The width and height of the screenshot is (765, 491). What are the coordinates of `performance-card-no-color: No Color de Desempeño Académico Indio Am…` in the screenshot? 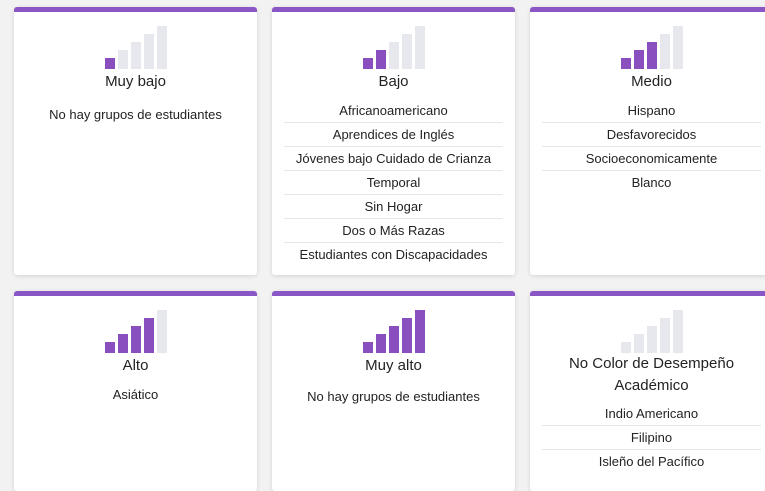 It's located at (647, 391).